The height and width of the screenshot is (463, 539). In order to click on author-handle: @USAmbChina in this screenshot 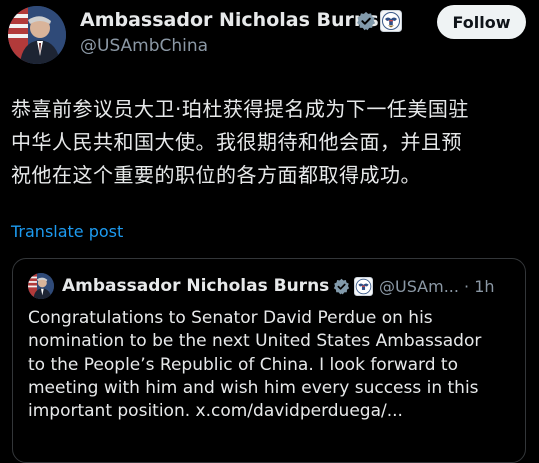, I will do `click(144, 46)`.